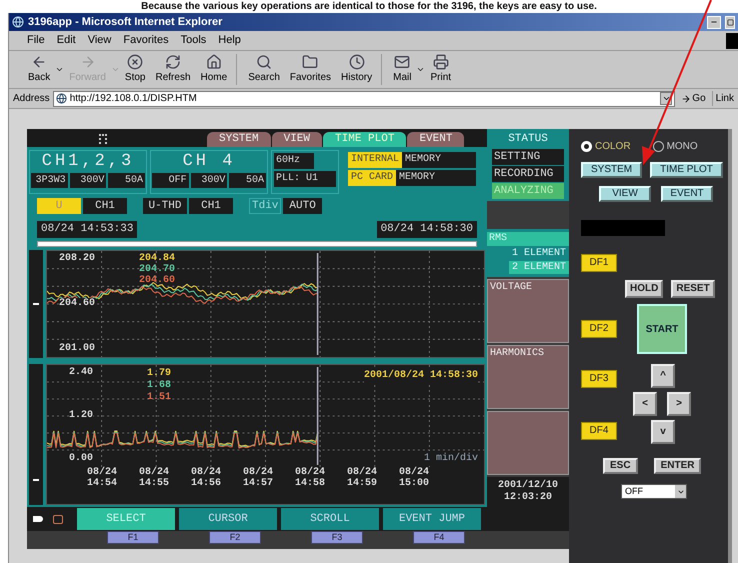  What do you see at coordinates (239, 139) in the screenshot?
I see `screen-tab: SYSTEM` at bounding box center [239, 139].